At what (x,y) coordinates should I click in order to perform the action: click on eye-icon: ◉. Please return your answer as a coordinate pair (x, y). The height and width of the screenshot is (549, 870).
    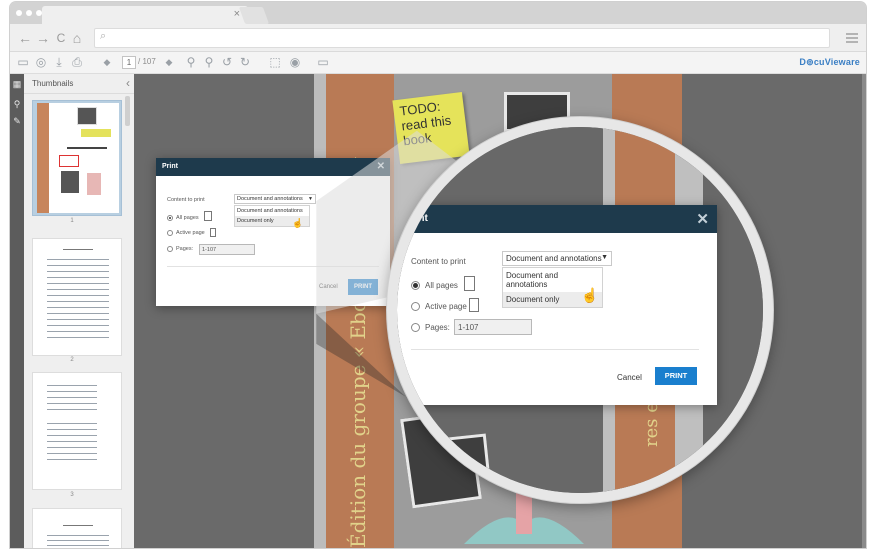
    Looking at the image, I should click on (295, 62).